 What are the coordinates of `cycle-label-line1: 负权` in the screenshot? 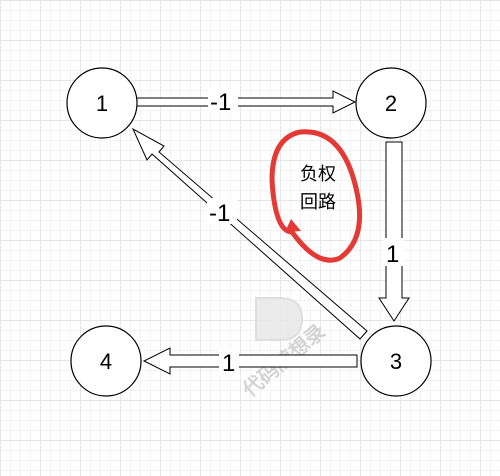 It's located at (318, 174).